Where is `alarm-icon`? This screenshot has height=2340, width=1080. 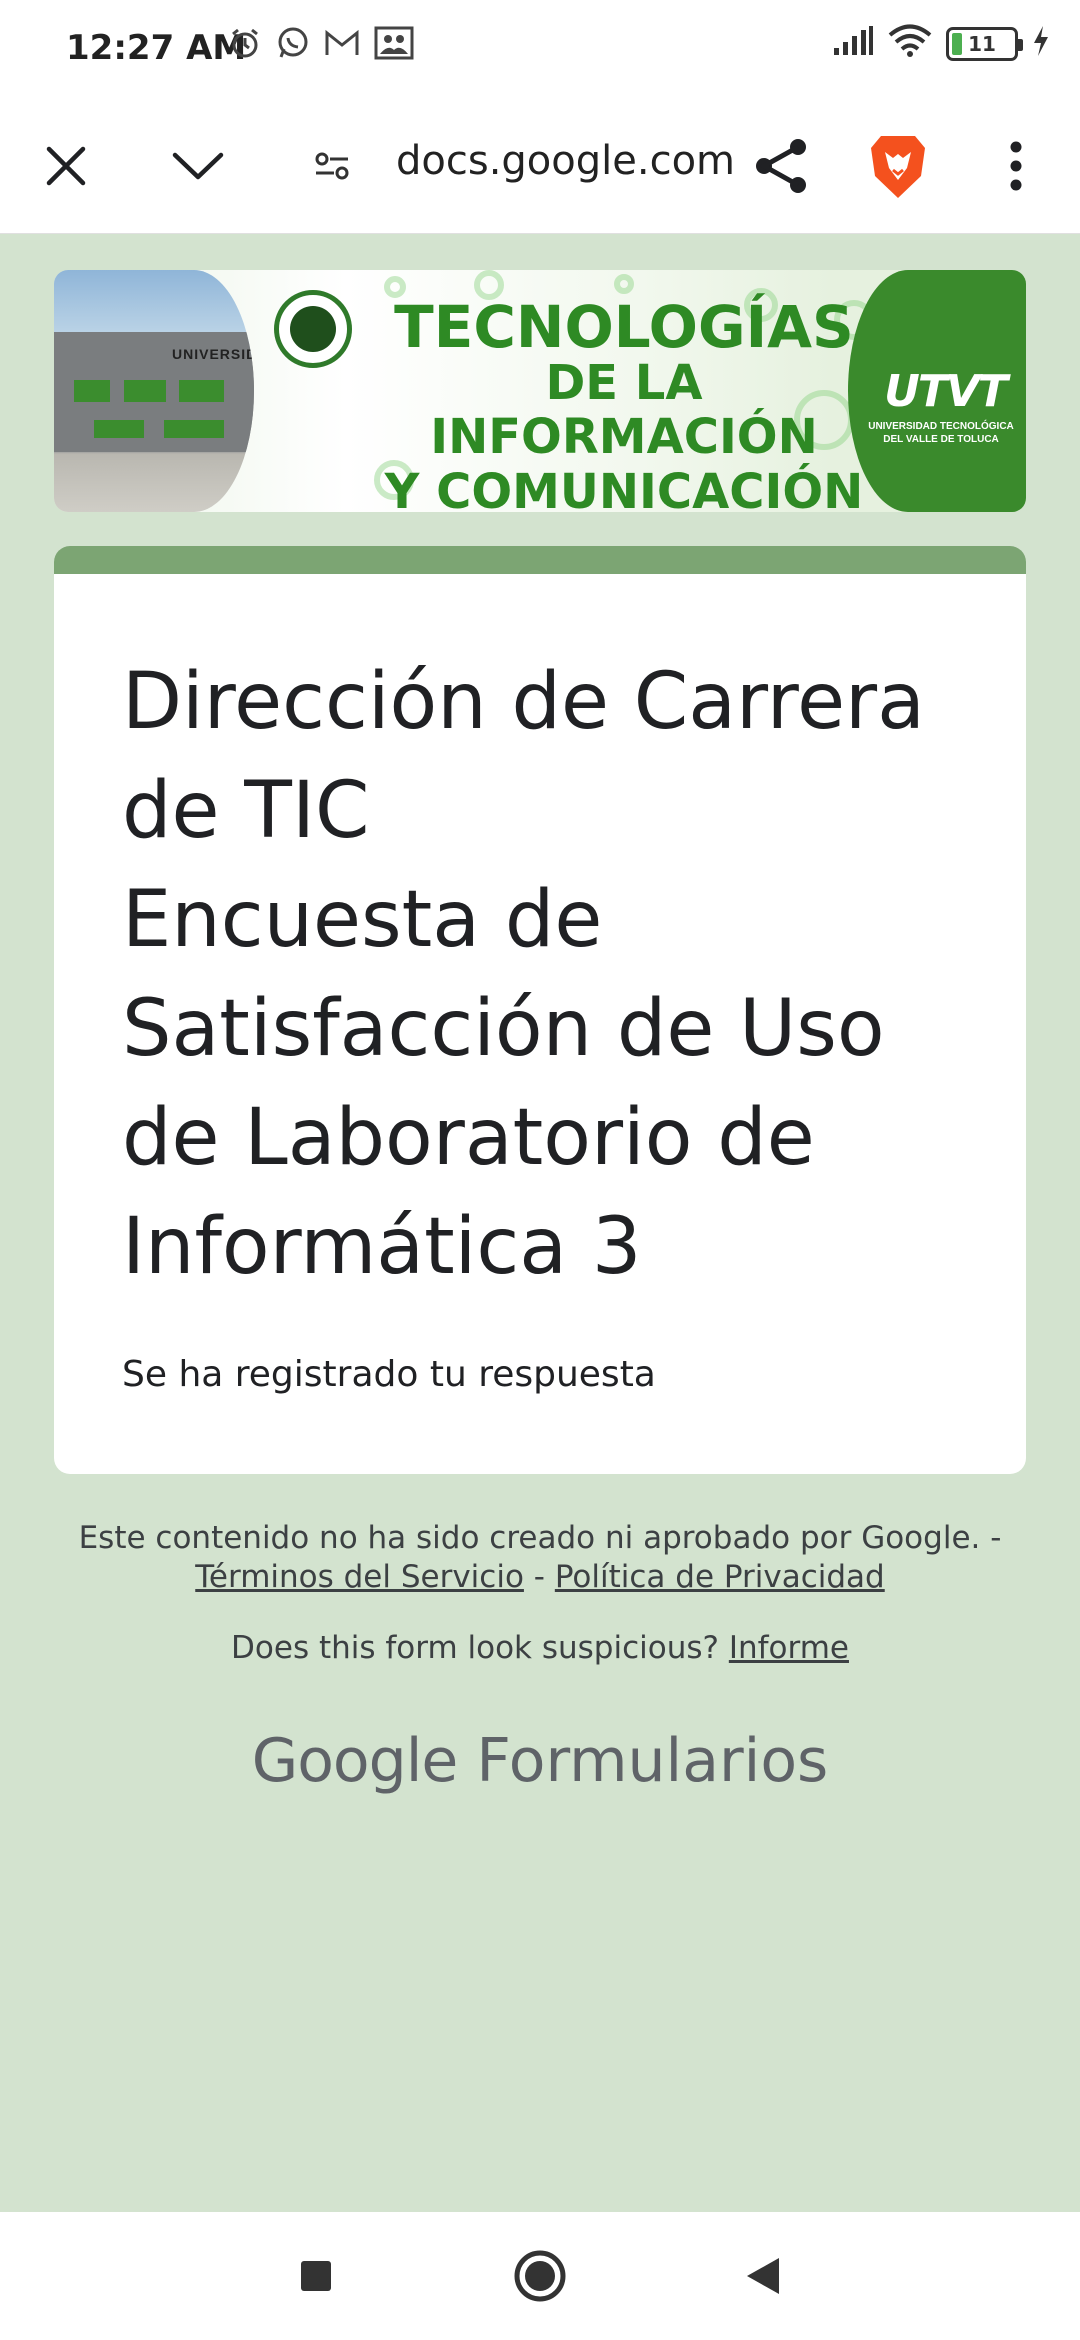
alarm-icon is located at coordinates (245, 45).